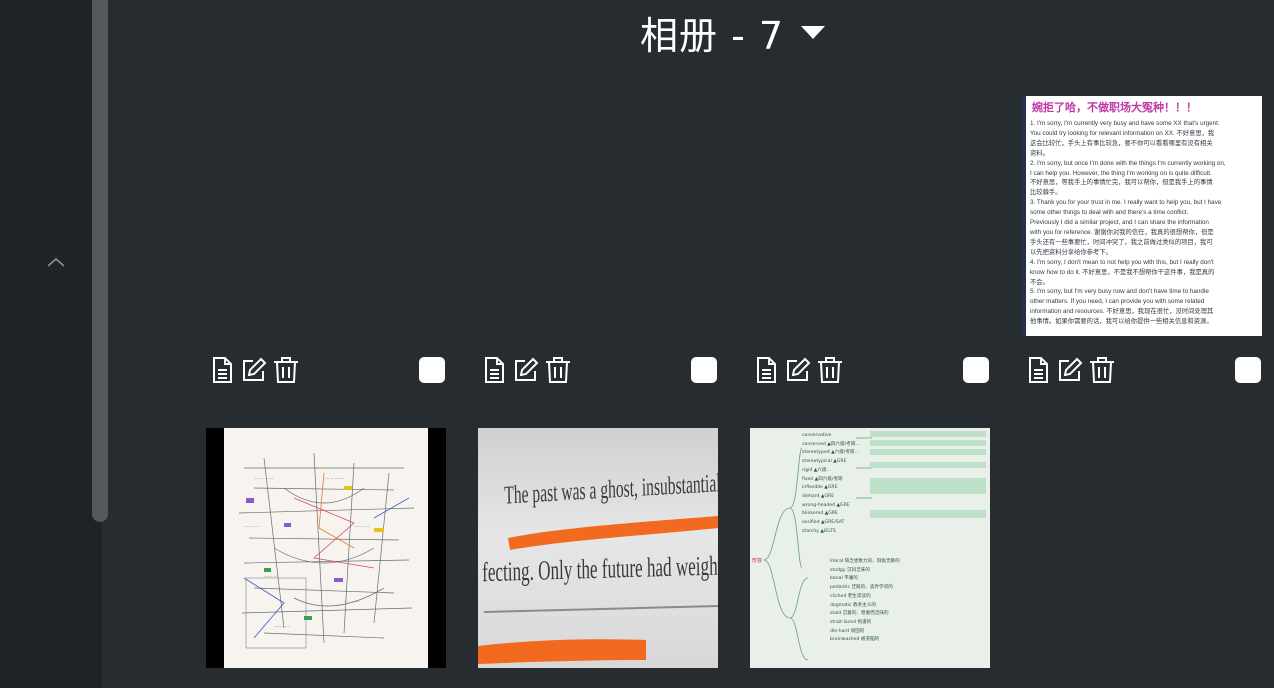  Describe the element at coordinates (818, 496) in the screenshot. I see `vocab-node: diehard ▲GRE` at that location.